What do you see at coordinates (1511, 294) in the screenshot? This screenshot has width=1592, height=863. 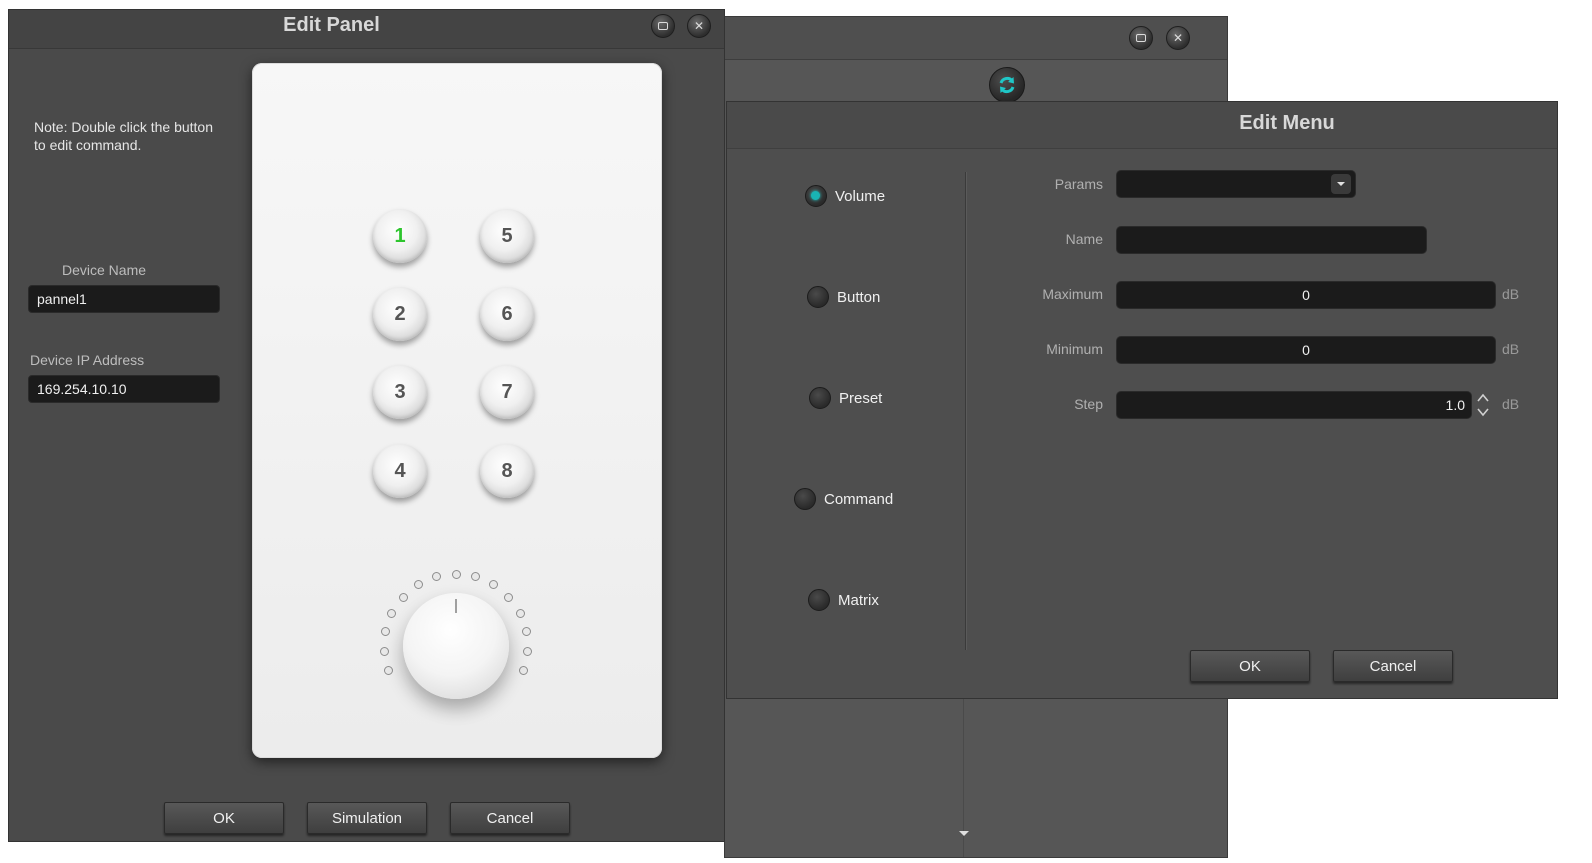 I see `maximum-unit: dB` at bounding box center [1511, 294].